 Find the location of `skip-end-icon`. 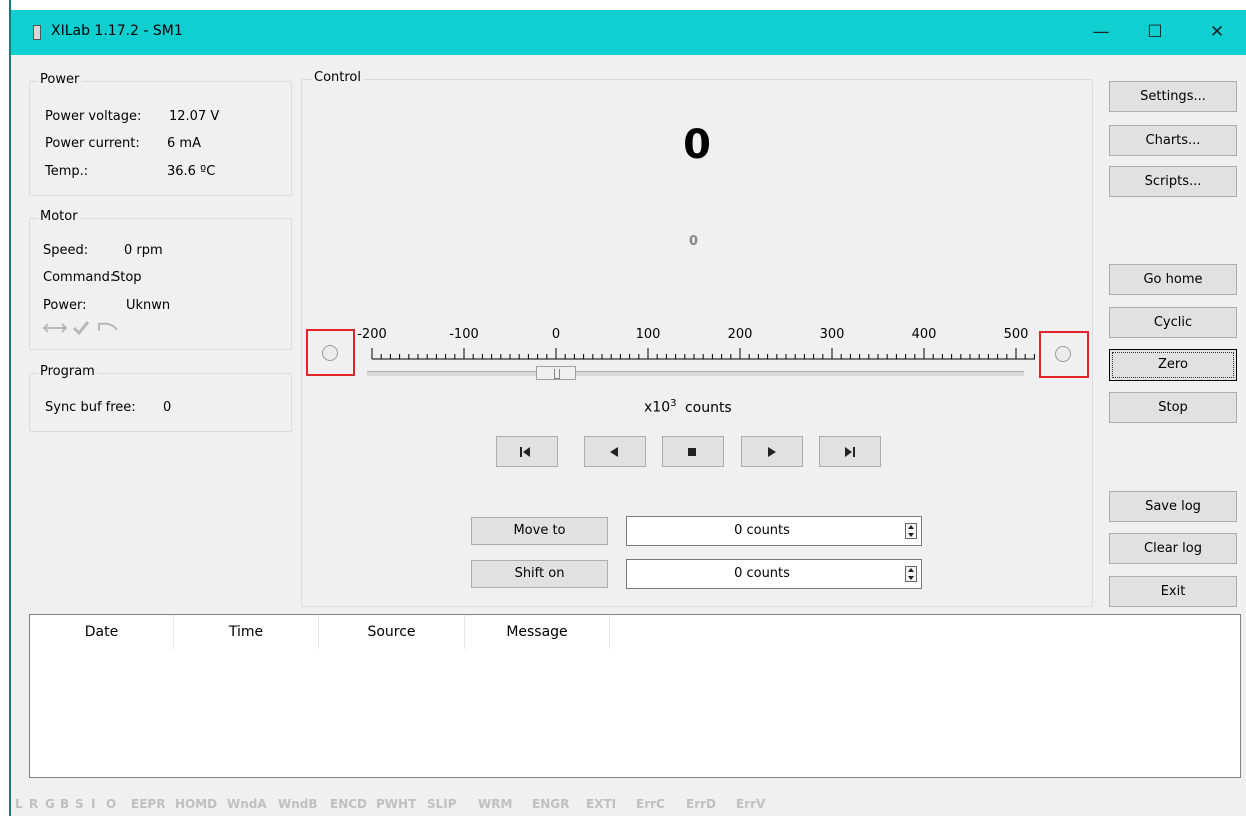

skip-end-icon is located at coordinates (850, 452).